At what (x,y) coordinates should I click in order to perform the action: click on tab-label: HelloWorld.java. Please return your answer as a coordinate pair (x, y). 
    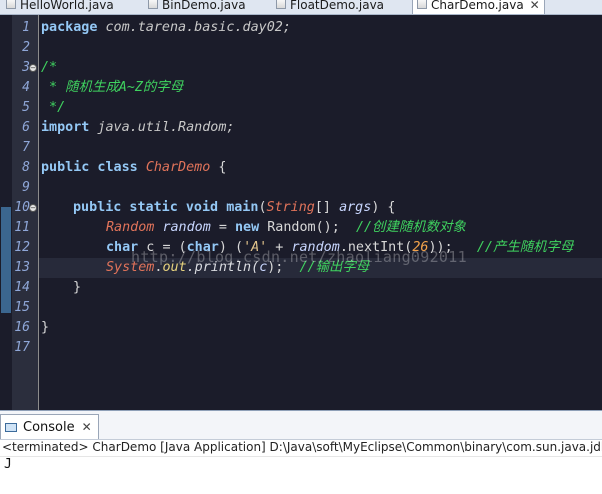
    Looking at the image, I should click on (67, 6).